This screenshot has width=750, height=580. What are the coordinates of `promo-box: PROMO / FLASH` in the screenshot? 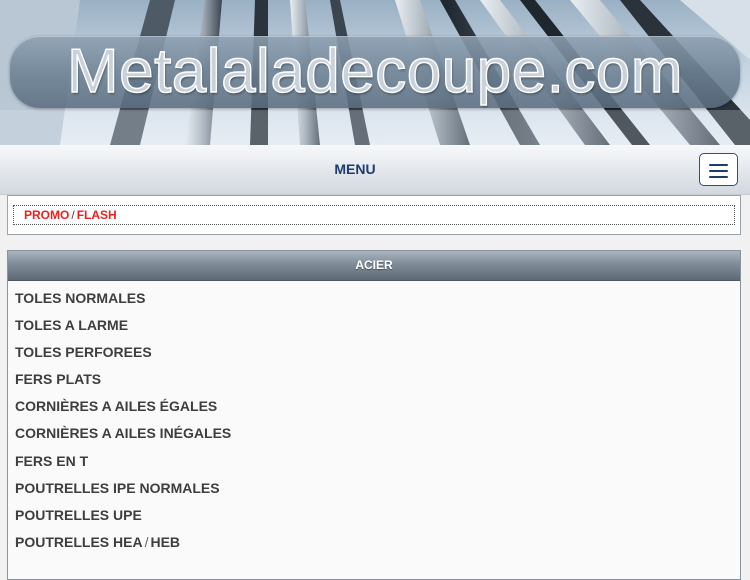 It's located at (374, 215).